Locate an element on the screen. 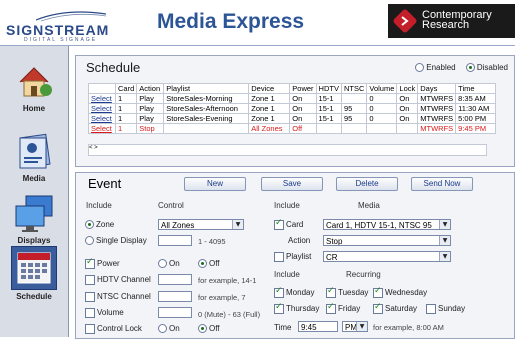 This screenshot has width=515, height=339. card-option: Card is located at coordinates (288, 224).